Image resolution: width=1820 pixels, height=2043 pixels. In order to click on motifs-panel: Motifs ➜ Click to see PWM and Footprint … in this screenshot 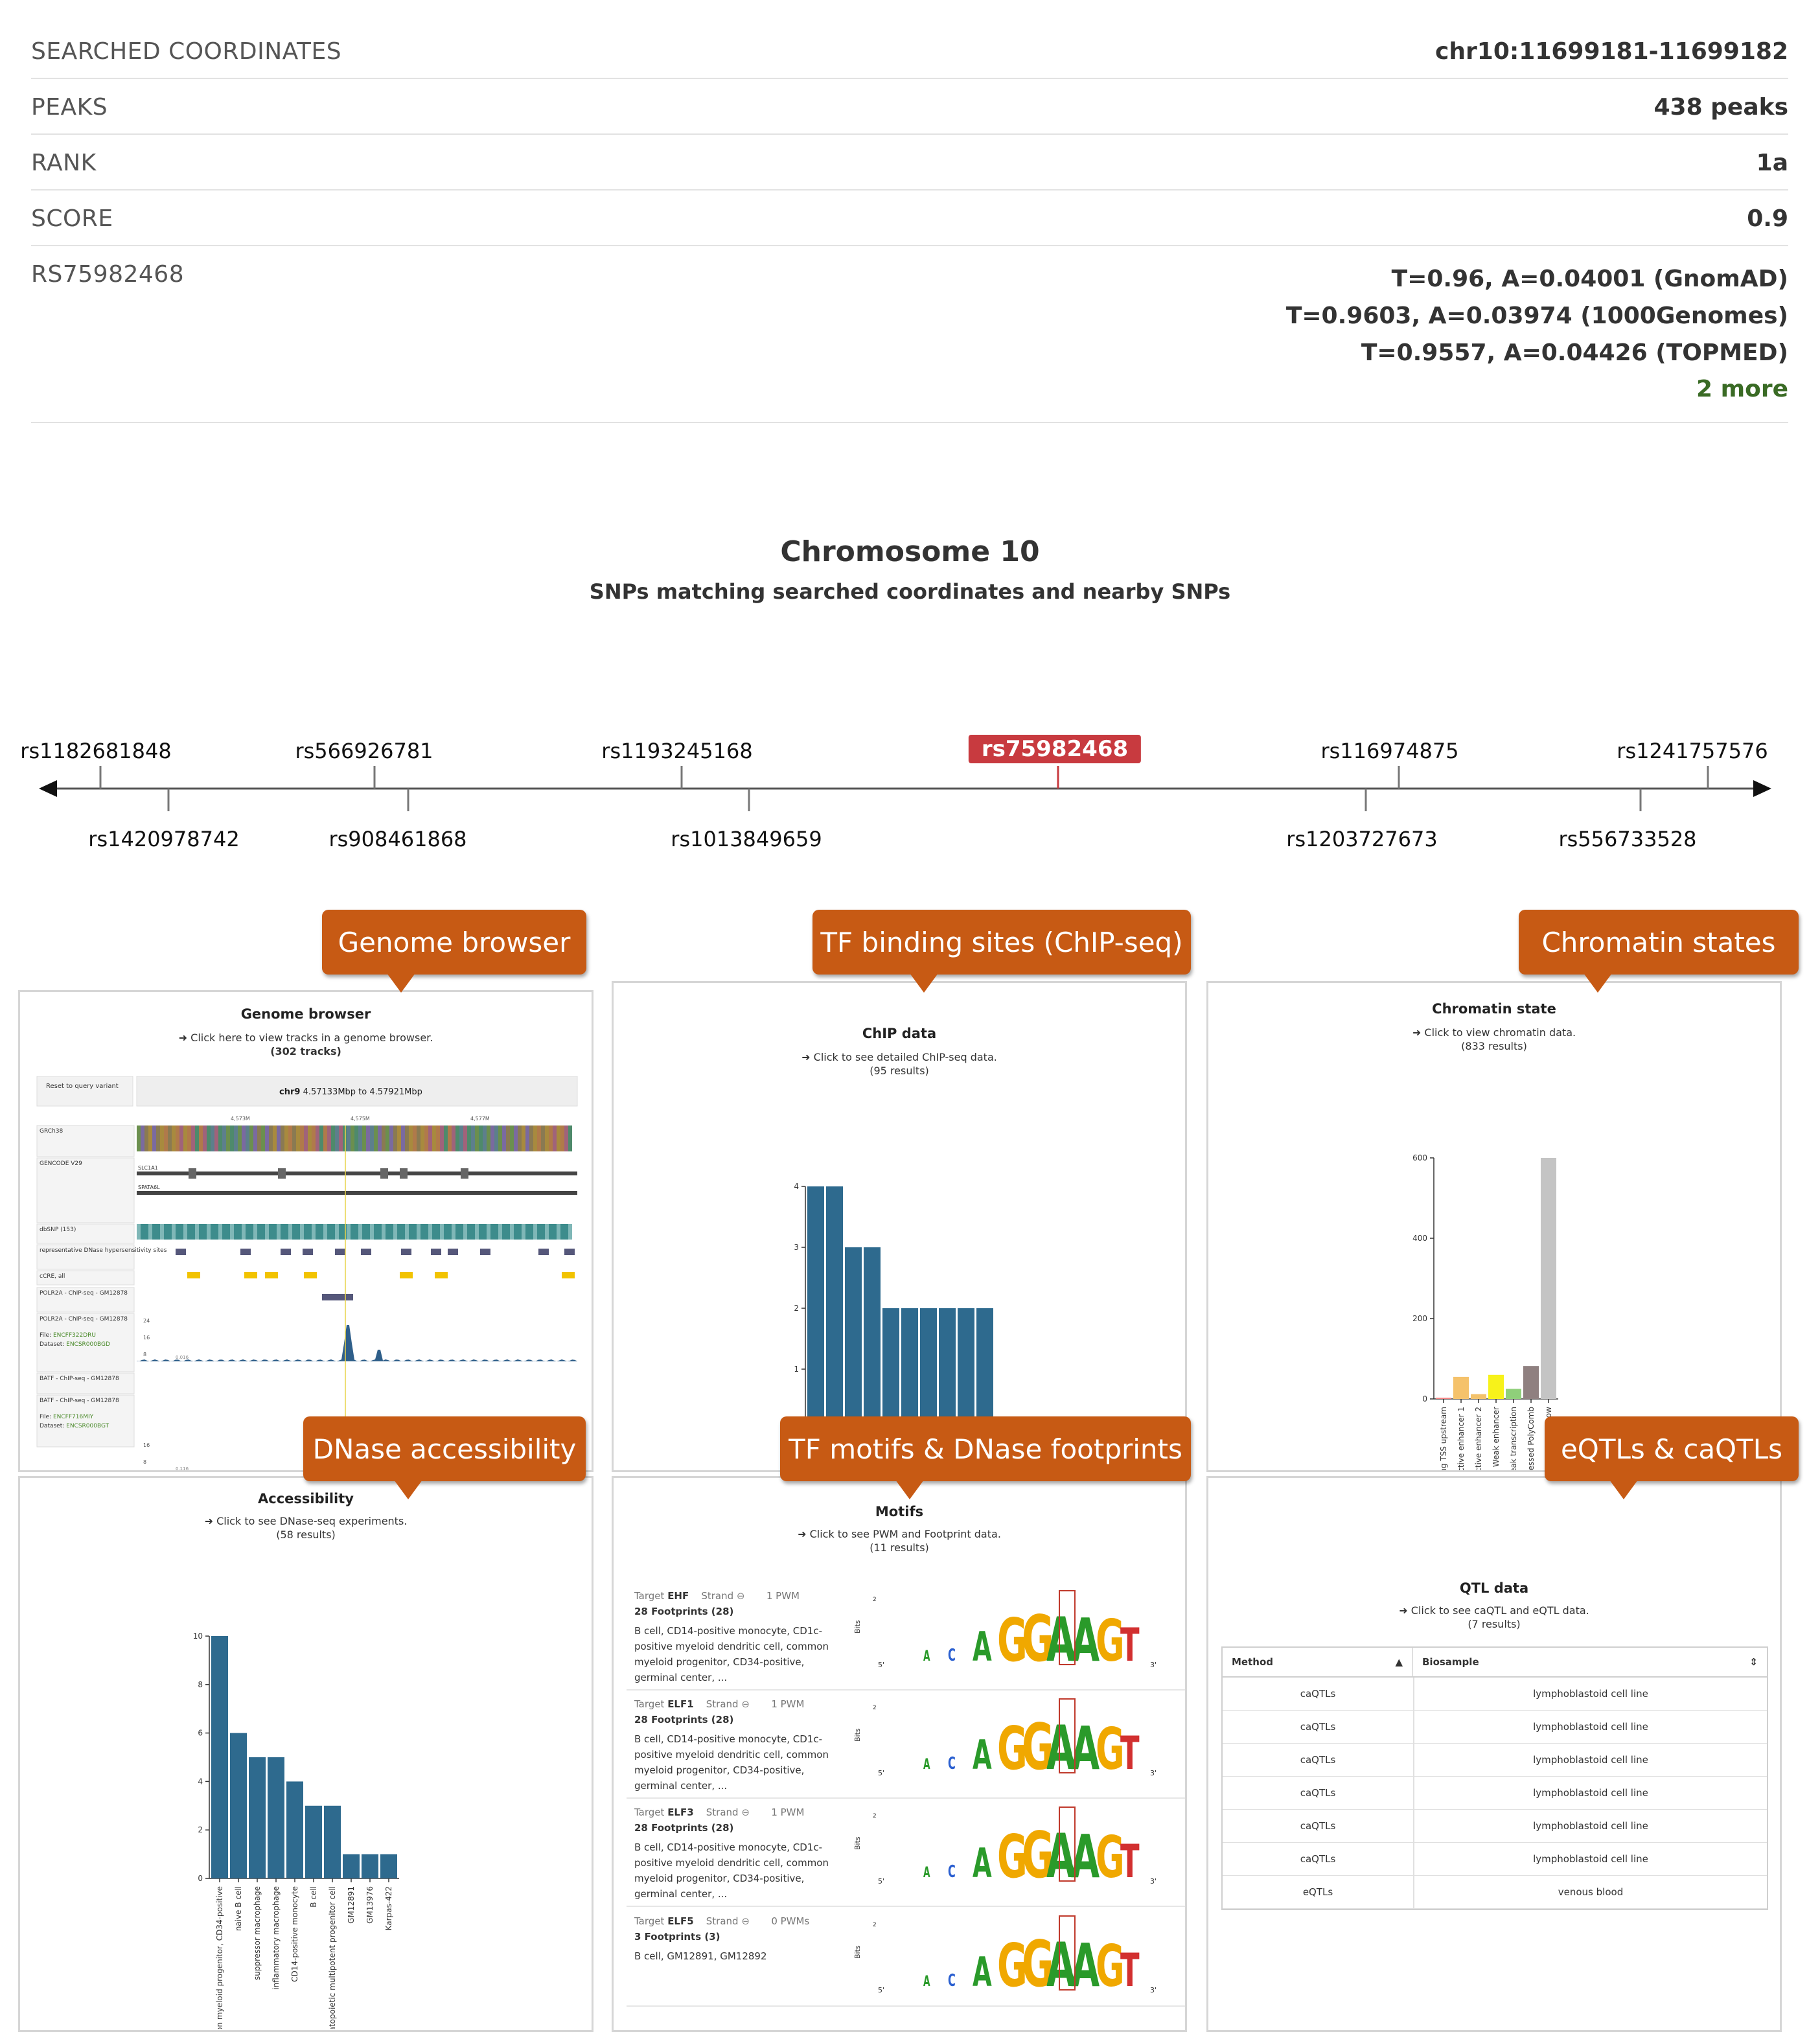, I will do `click(900, 1754)`.